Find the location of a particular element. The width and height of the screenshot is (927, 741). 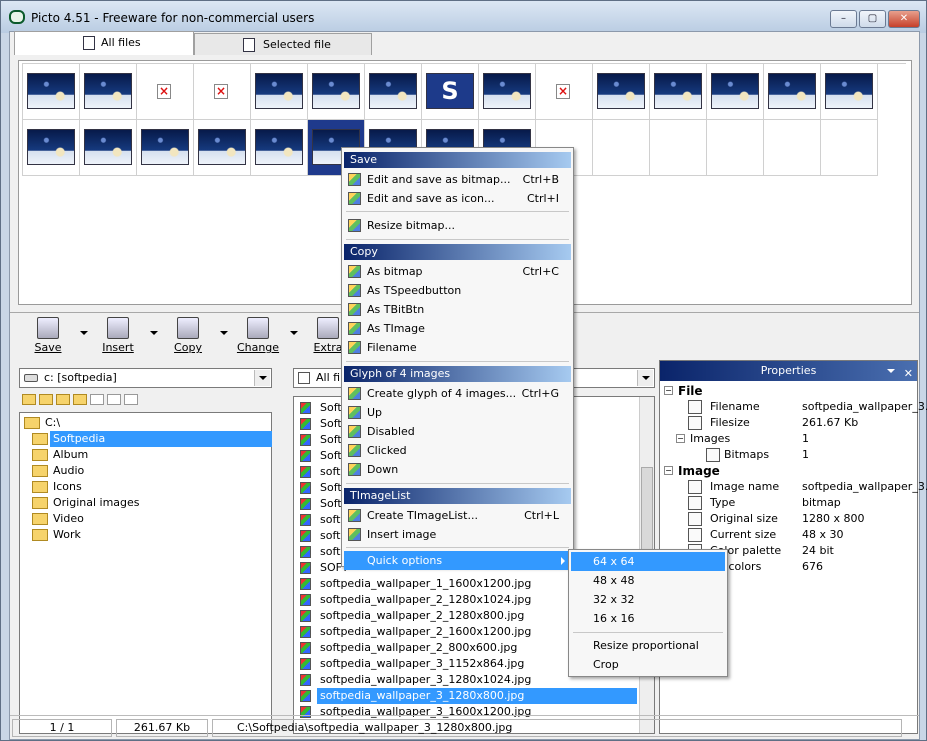

menu-item-edit-icon: Edit and save as icon... Ctrl+I is located at coordinates (457, 198).